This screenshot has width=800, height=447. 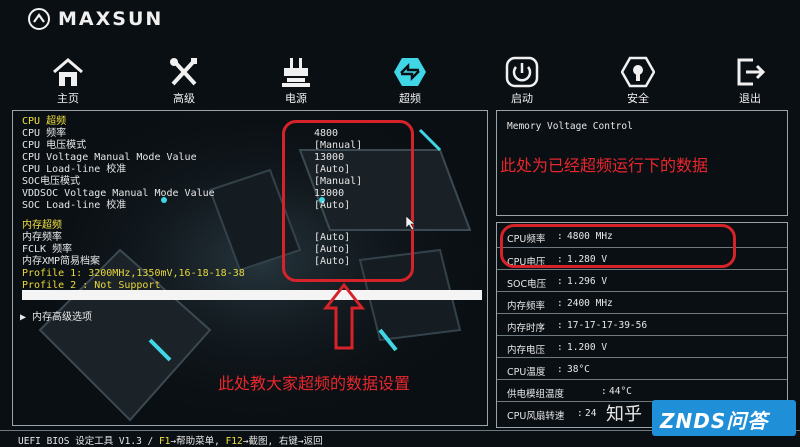 I want to click on nav-advanced-label: 高级, so click(x=184, y=98).